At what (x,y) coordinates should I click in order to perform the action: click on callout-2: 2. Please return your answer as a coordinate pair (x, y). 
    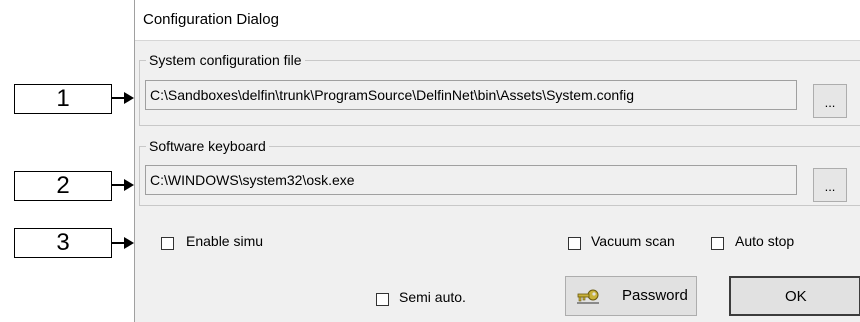
    Looking at the image, I should click on (63, 186).